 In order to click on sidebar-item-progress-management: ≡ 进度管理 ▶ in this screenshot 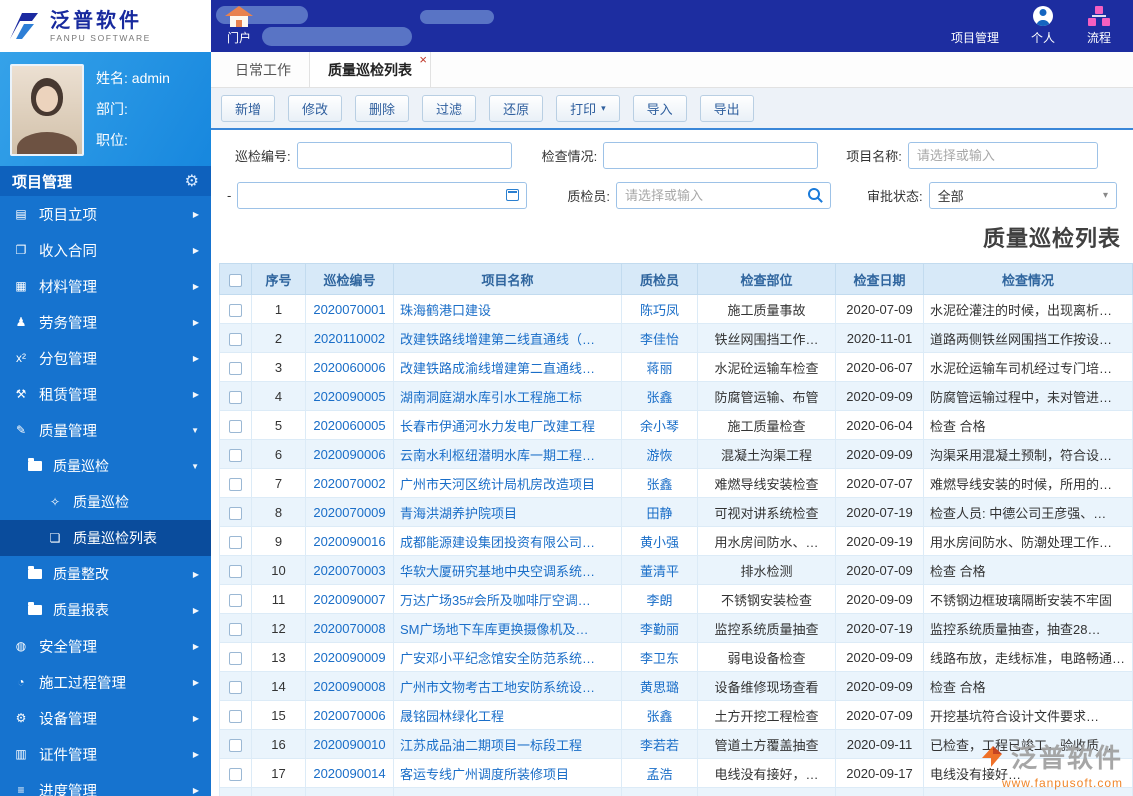, I will do `click(105, 784)`.